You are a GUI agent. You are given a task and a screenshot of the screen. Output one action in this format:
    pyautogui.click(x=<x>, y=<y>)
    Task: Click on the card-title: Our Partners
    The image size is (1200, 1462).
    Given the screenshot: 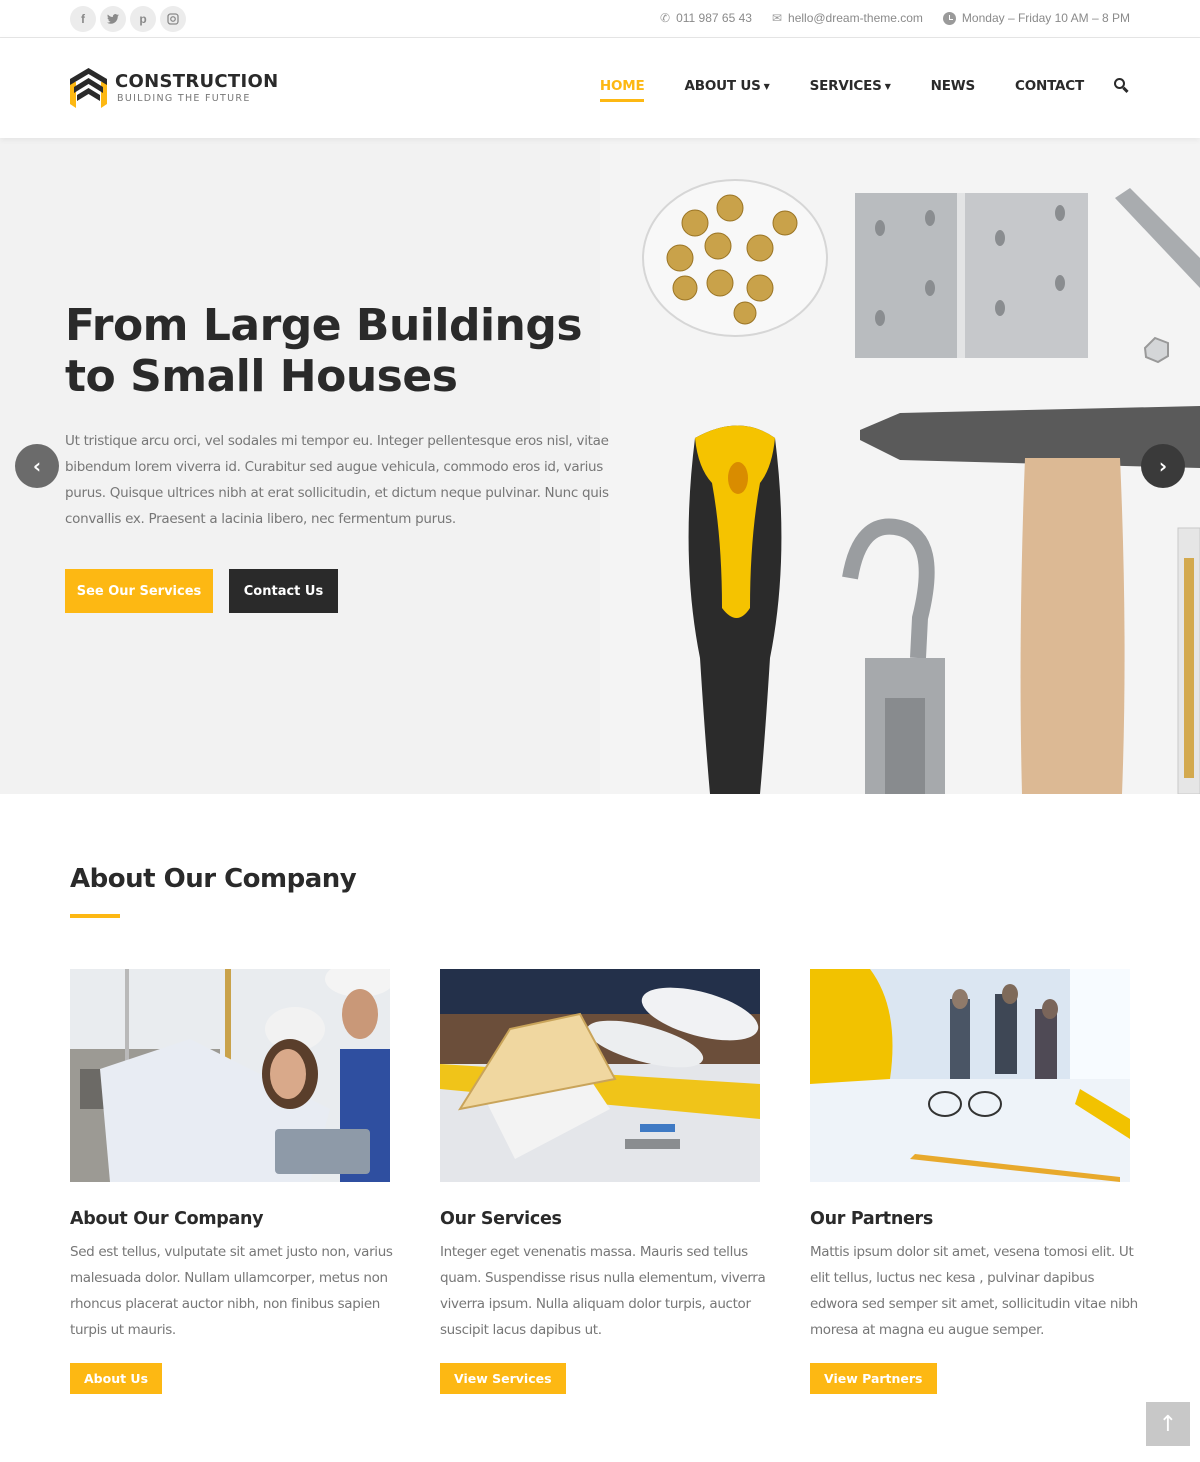 What is the action you would take?
    pyautogui.click(x=871, y=1219)
    